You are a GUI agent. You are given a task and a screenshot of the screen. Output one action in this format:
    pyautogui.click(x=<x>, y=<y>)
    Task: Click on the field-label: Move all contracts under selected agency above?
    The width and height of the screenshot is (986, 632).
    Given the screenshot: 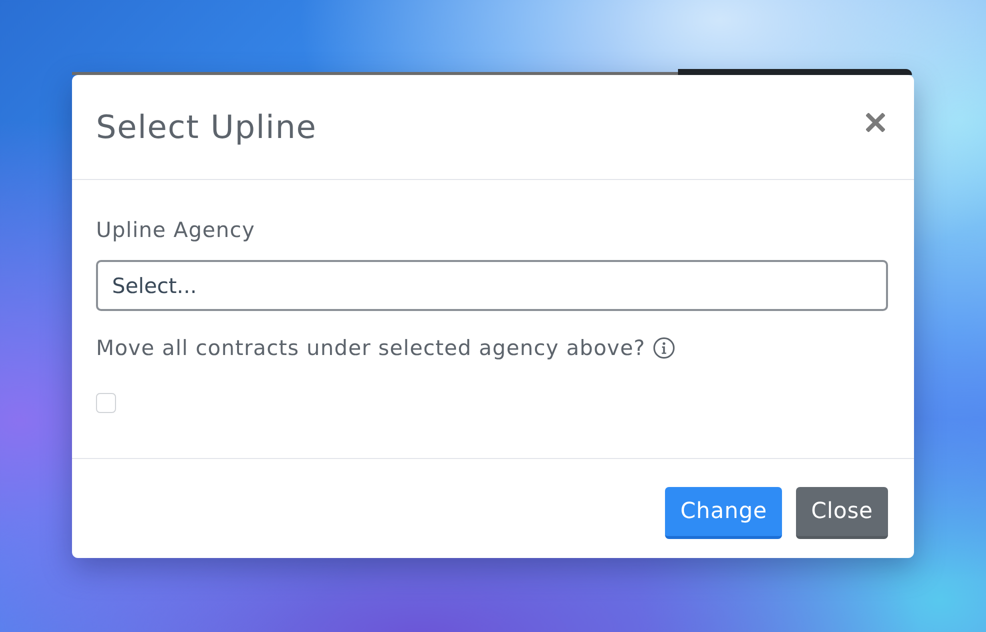 What is the action you would take?
    pyautogui.click(x=371, y=348)
    